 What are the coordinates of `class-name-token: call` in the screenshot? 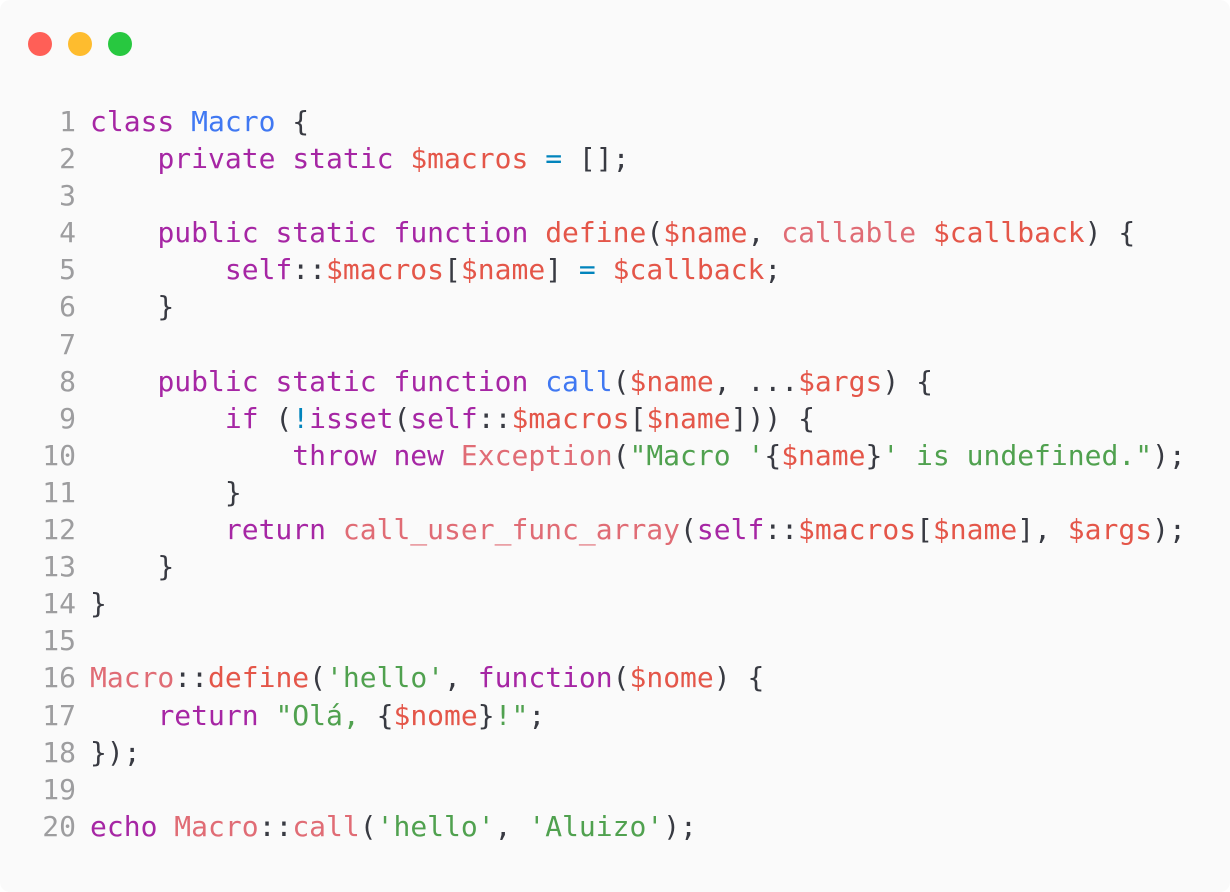 It's located at (579, 381).